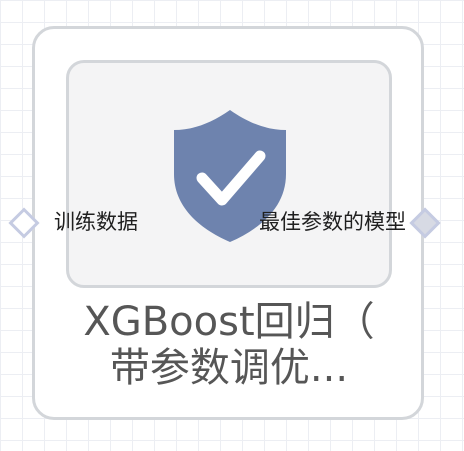  I want to click on node-title-line-1: XGBoost回归（, so click(229, 322).